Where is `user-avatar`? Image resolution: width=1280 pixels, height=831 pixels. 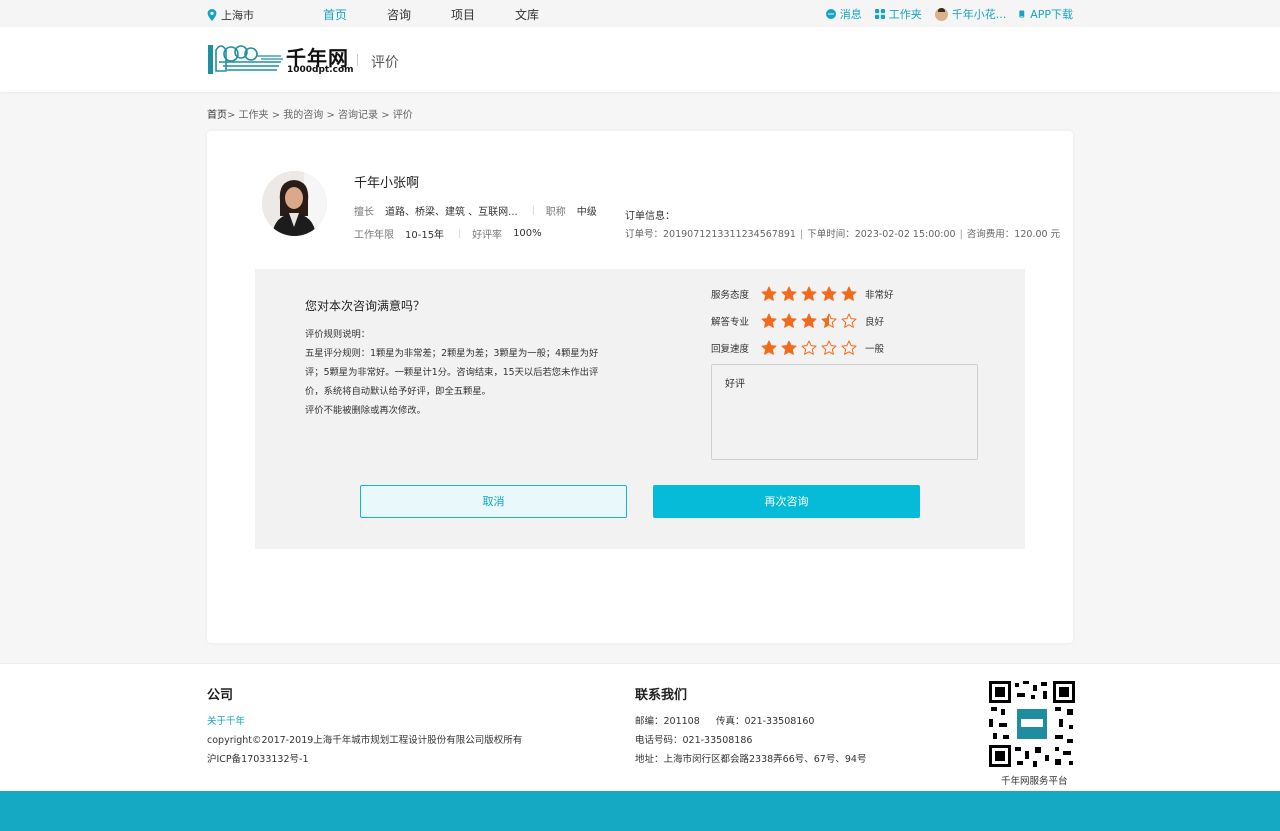 user-avatar is located at coordinates (941, 14).